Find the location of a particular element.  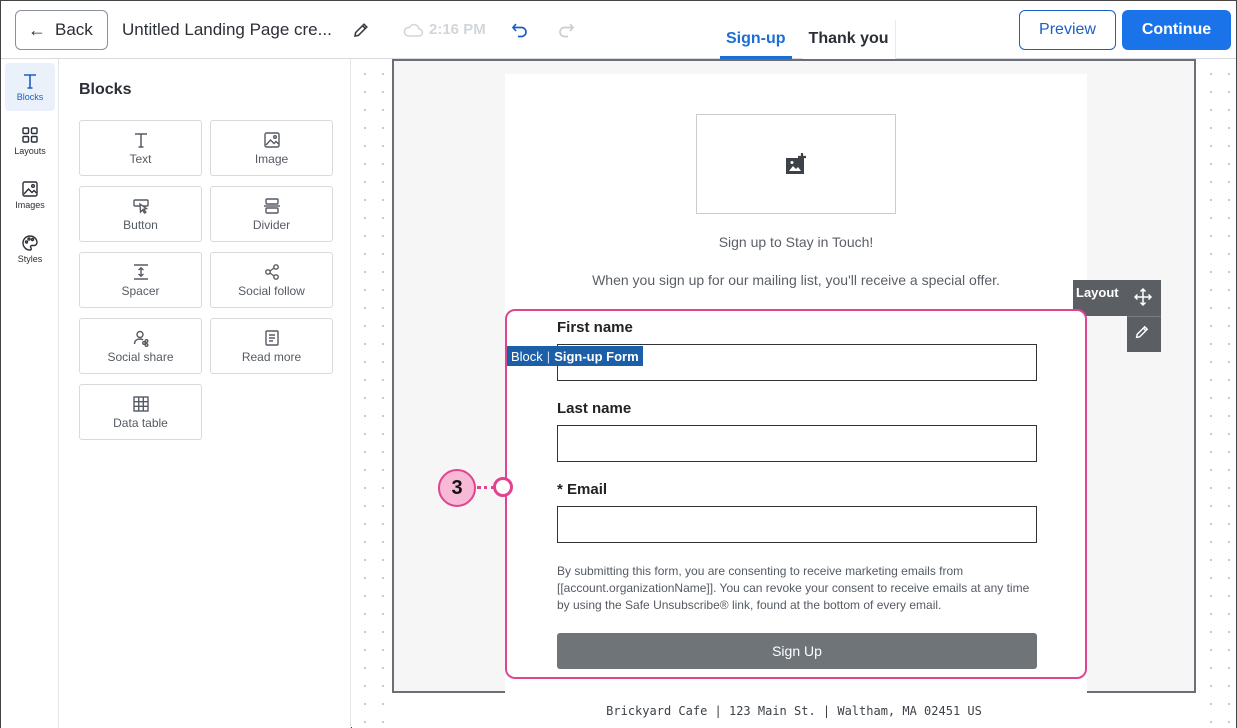

page-tabs: Sign-up Thank you is located at coordinates (807, 39).